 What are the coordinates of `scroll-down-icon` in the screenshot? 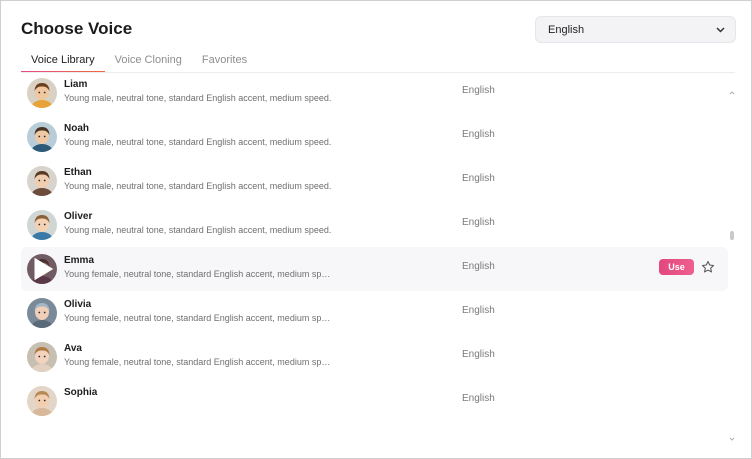 It's located at (732, 435).